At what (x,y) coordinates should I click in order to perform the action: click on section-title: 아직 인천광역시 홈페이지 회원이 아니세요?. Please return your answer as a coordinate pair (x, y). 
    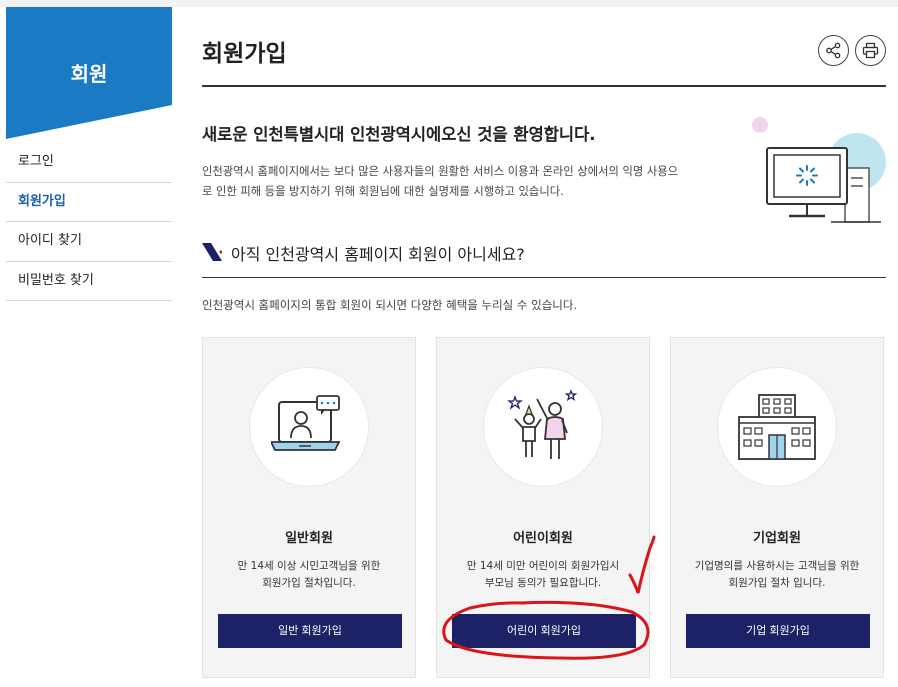
    Looking at the image, I should click on (378, 254).